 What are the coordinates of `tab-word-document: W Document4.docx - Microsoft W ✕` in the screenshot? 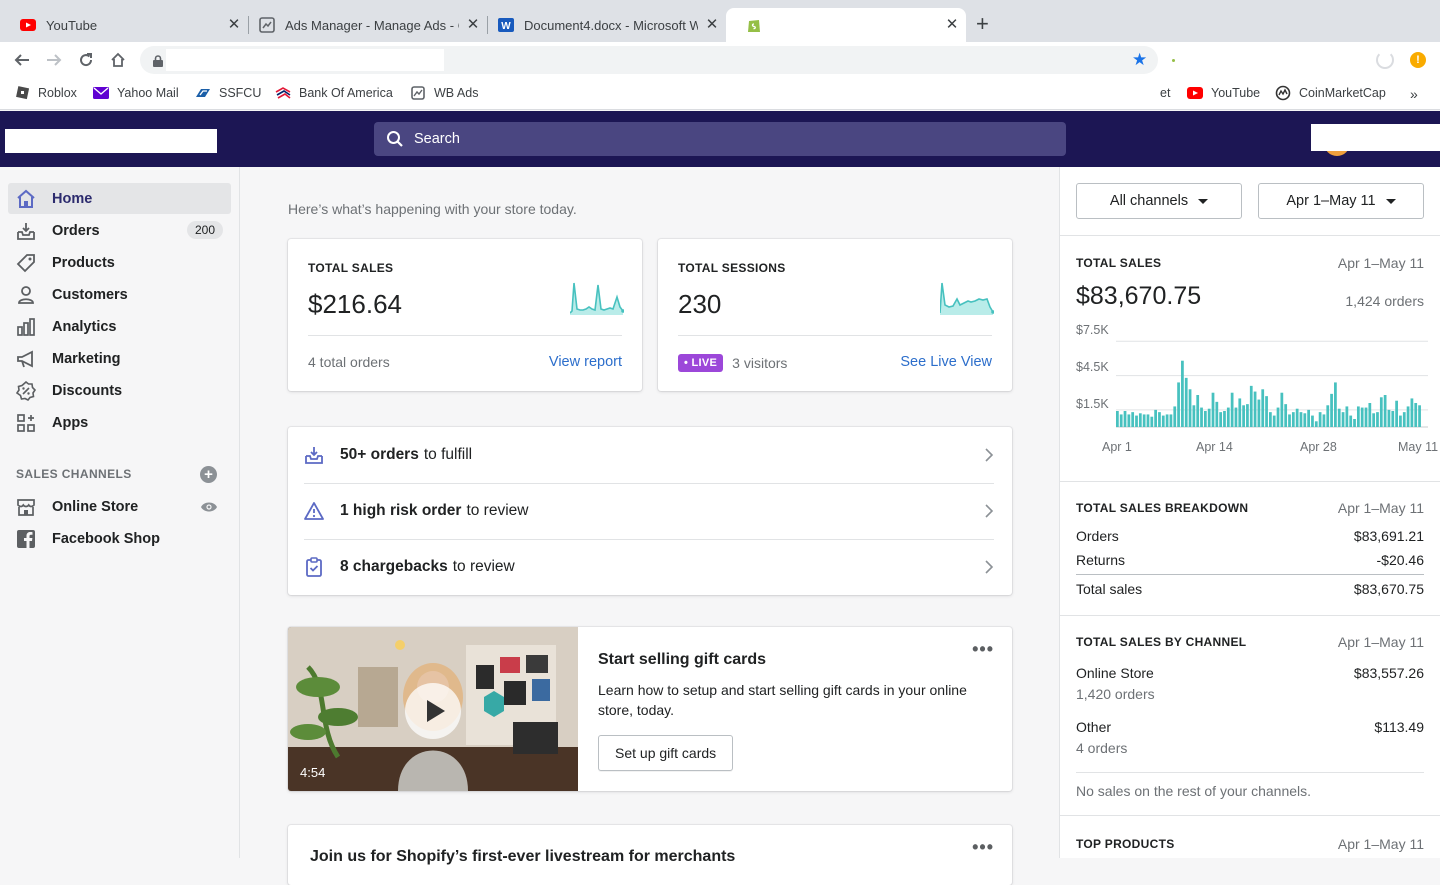 It's located at (602, 25).